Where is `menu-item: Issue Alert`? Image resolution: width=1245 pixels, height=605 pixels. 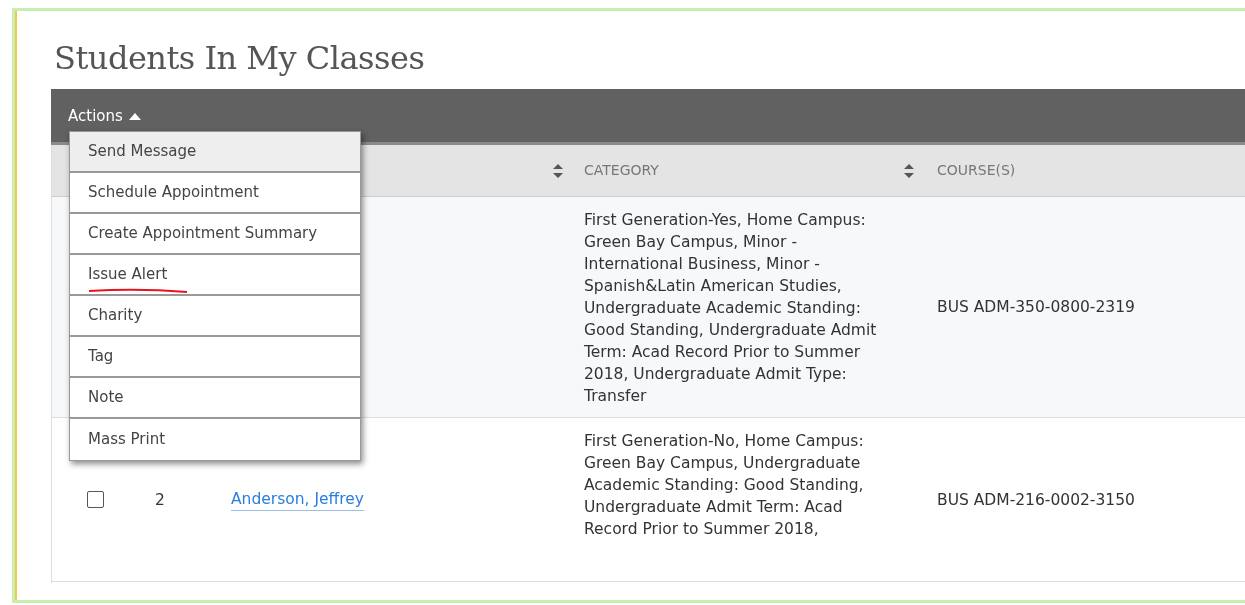
menu-item: Issue Alert is located at coordinates (215, 275).